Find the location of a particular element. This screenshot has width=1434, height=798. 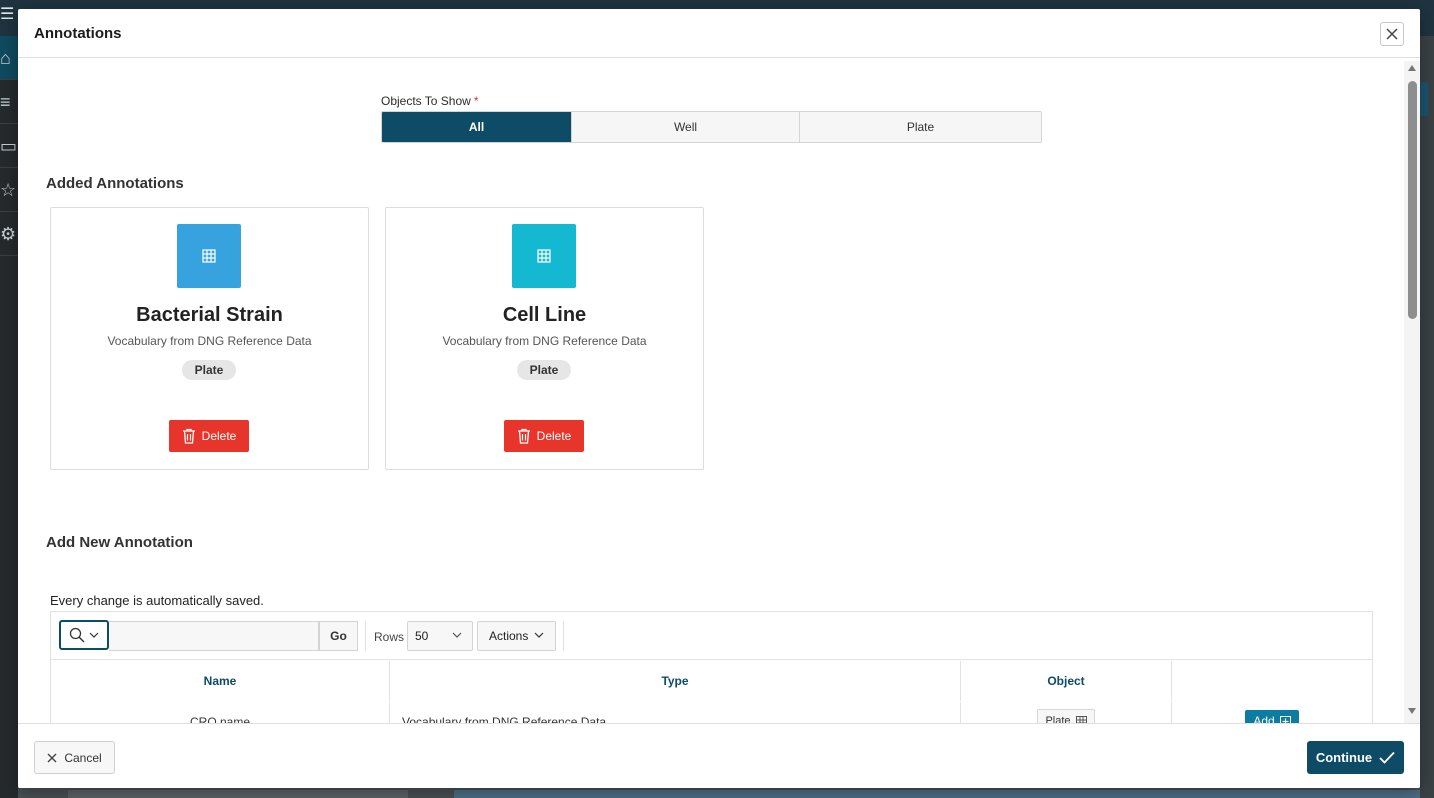

search-icon is located at coordinates (77, 635).